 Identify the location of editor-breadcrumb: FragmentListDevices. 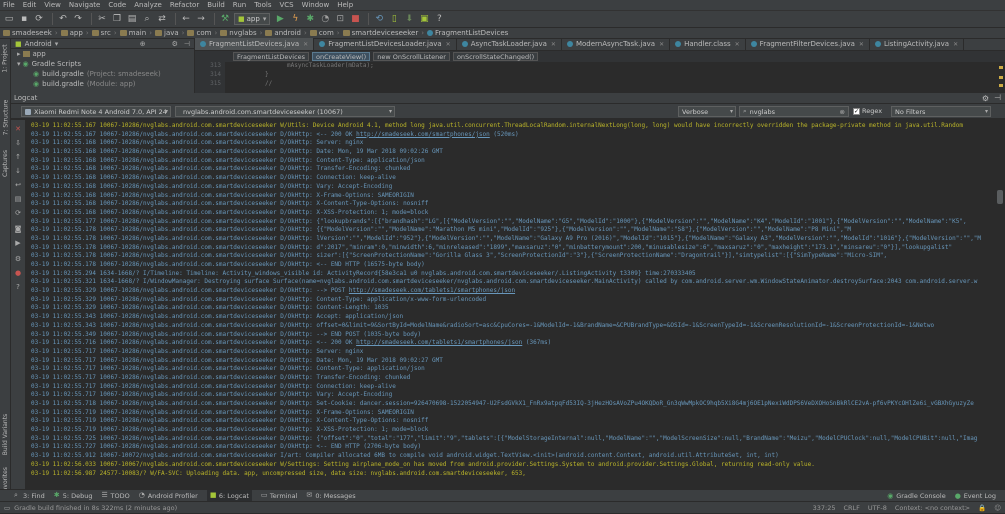
(271, 56).